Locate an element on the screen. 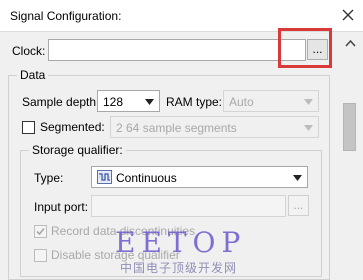 The height and width of the screenshot is (280, 363). data-group-legend: Data is located at coordinates (33, 75).